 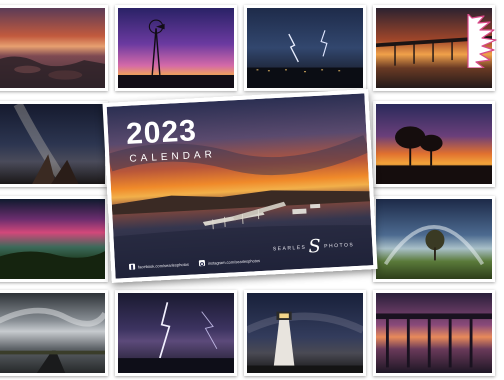 What do you see at coordinates (305, 48) in the screenshot?
I see `lightning-storm-town-photo` at bounding box center [305, 48].